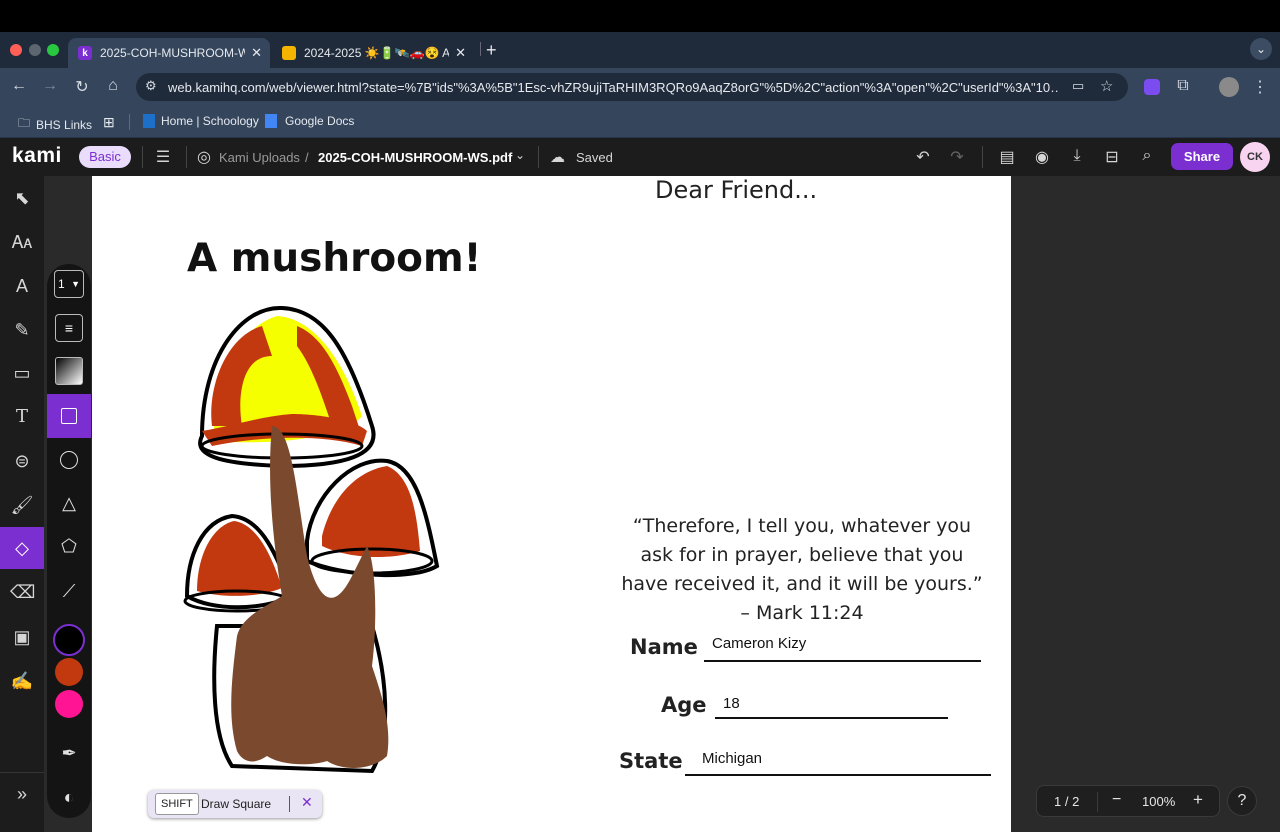 The image size is (1280, 832). What do you see at coordinates (1202, 156) in the screenshot?
I see `share-button: Share` at bounding box center [1202, 156].